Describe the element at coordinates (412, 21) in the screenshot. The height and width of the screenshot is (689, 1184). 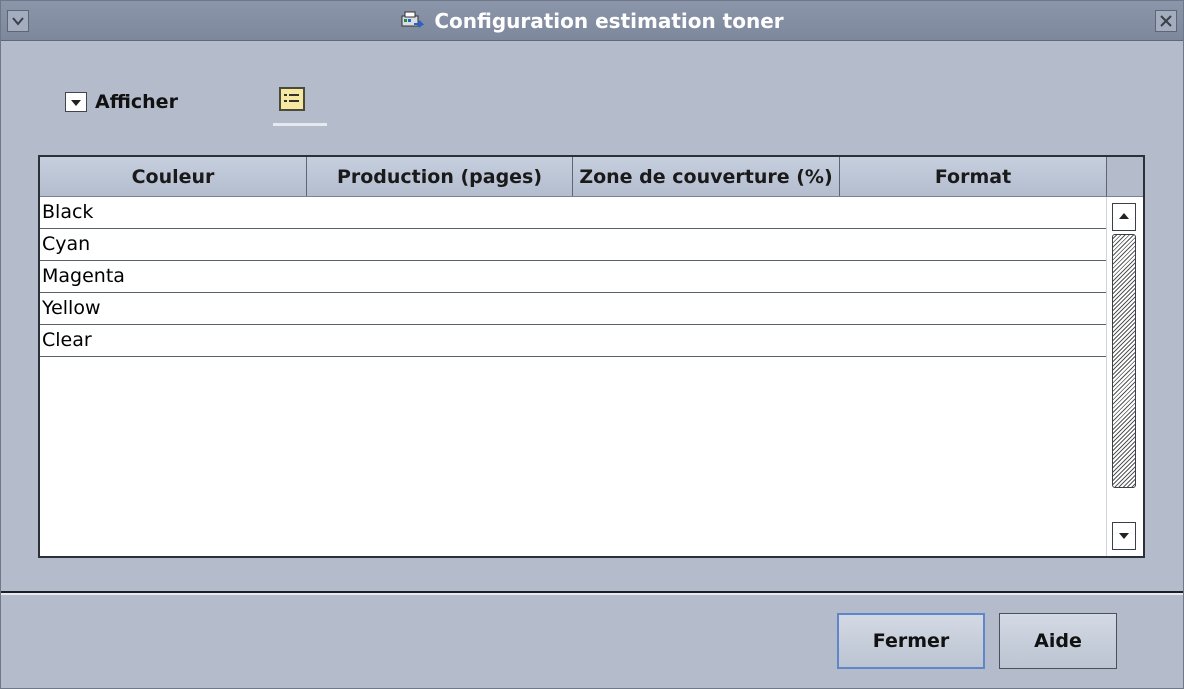
I see `printer-toner-icon` at that location.